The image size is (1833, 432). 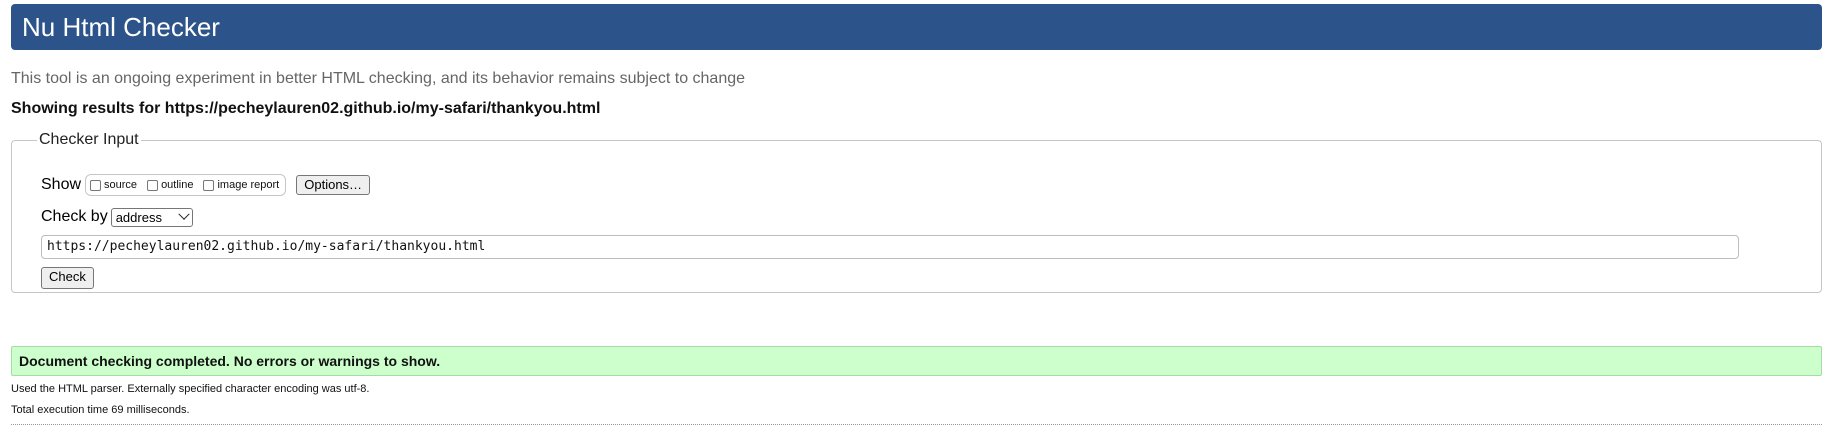 What do you see at coordinates (74, 216) in the screenshot?
I see `check-by-label: Check by` at bounding box center [74, 216].